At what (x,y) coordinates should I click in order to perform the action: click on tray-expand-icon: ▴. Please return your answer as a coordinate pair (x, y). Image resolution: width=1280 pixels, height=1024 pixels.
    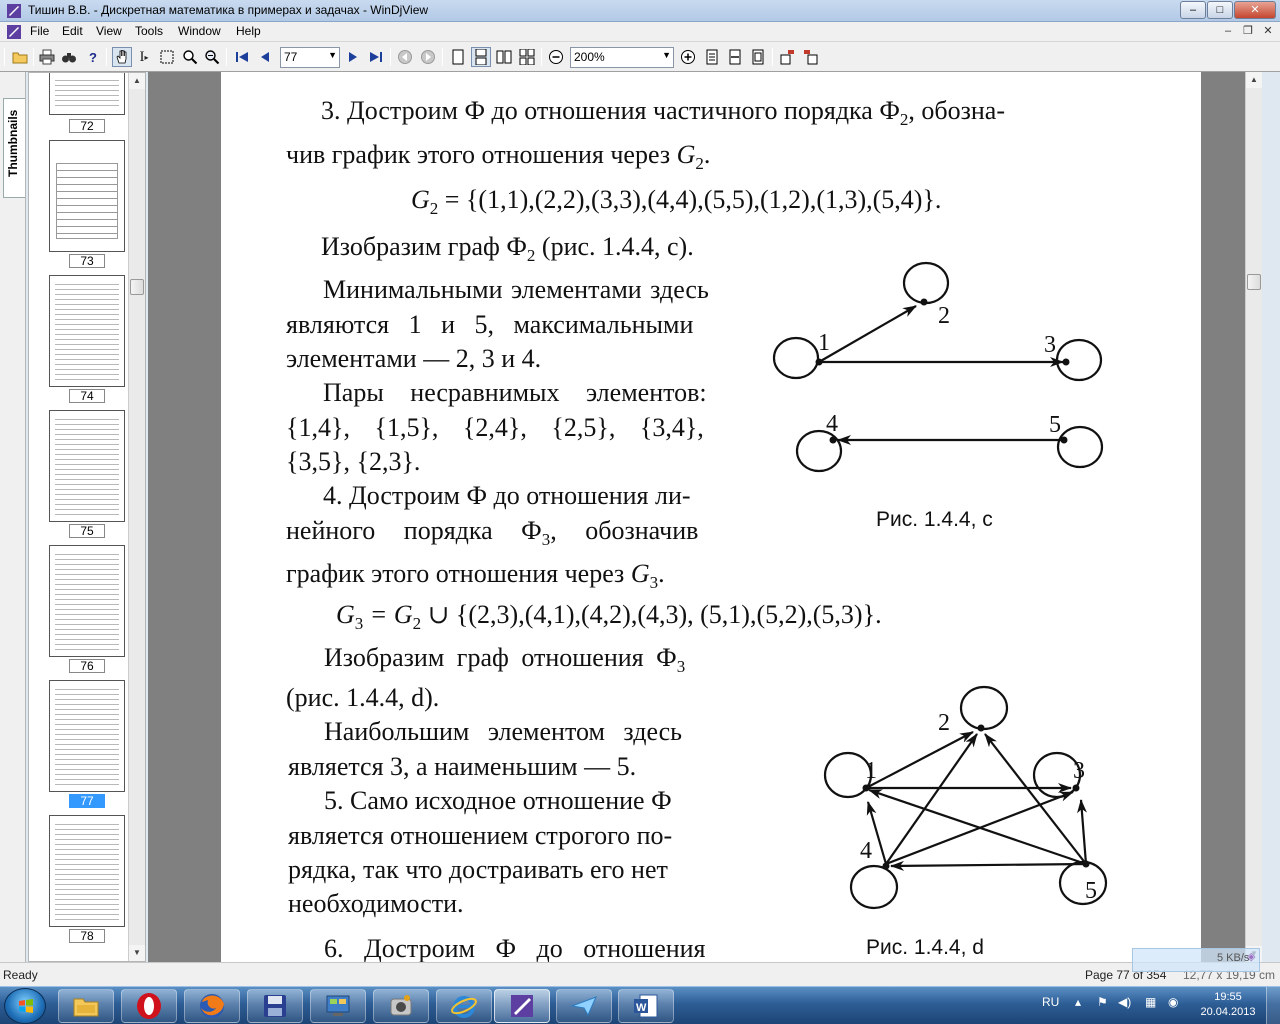
    Looking at the image, I should click on (1078, 1002).